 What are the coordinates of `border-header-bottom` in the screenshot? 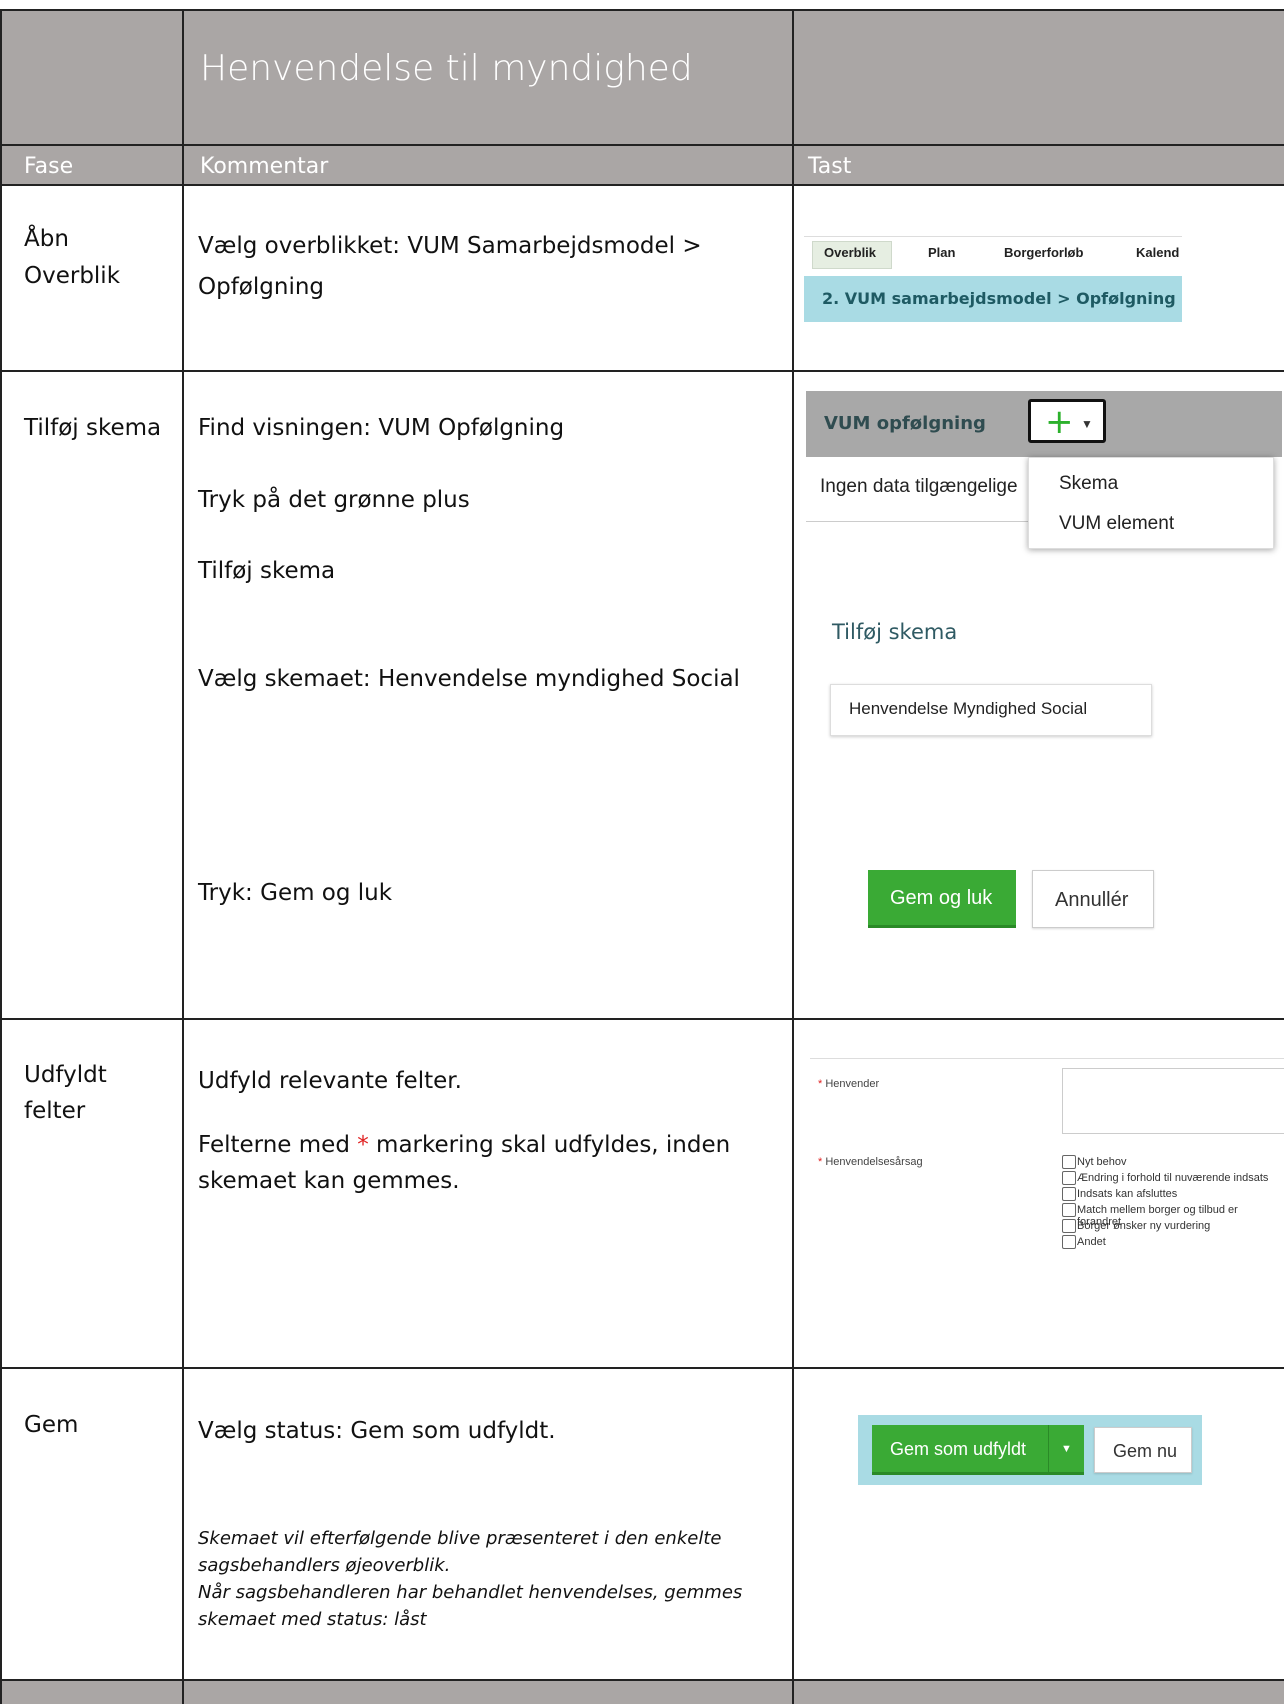 It's located at (642, 185).